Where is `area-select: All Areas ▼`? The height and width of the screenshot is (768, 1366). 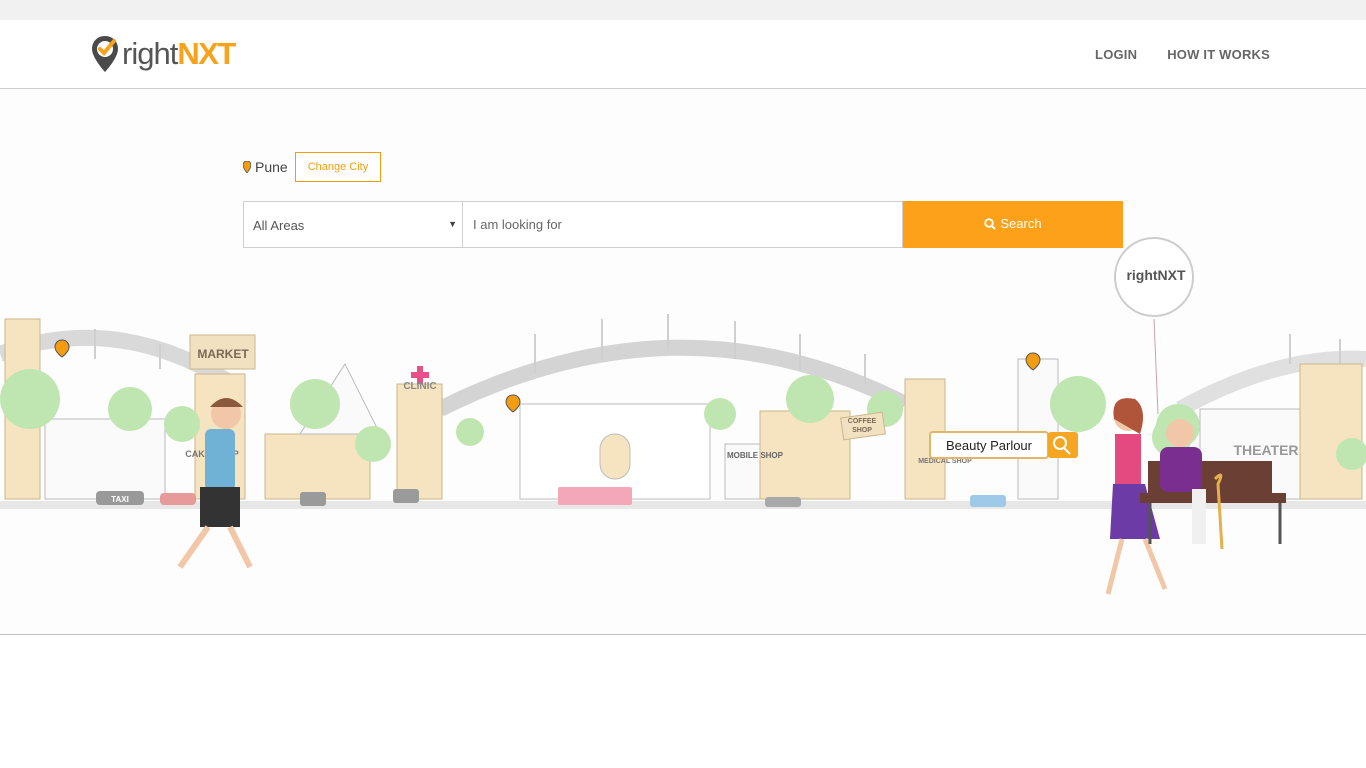 area-select: All Areas ▼ is located at coordinates (353, 224).